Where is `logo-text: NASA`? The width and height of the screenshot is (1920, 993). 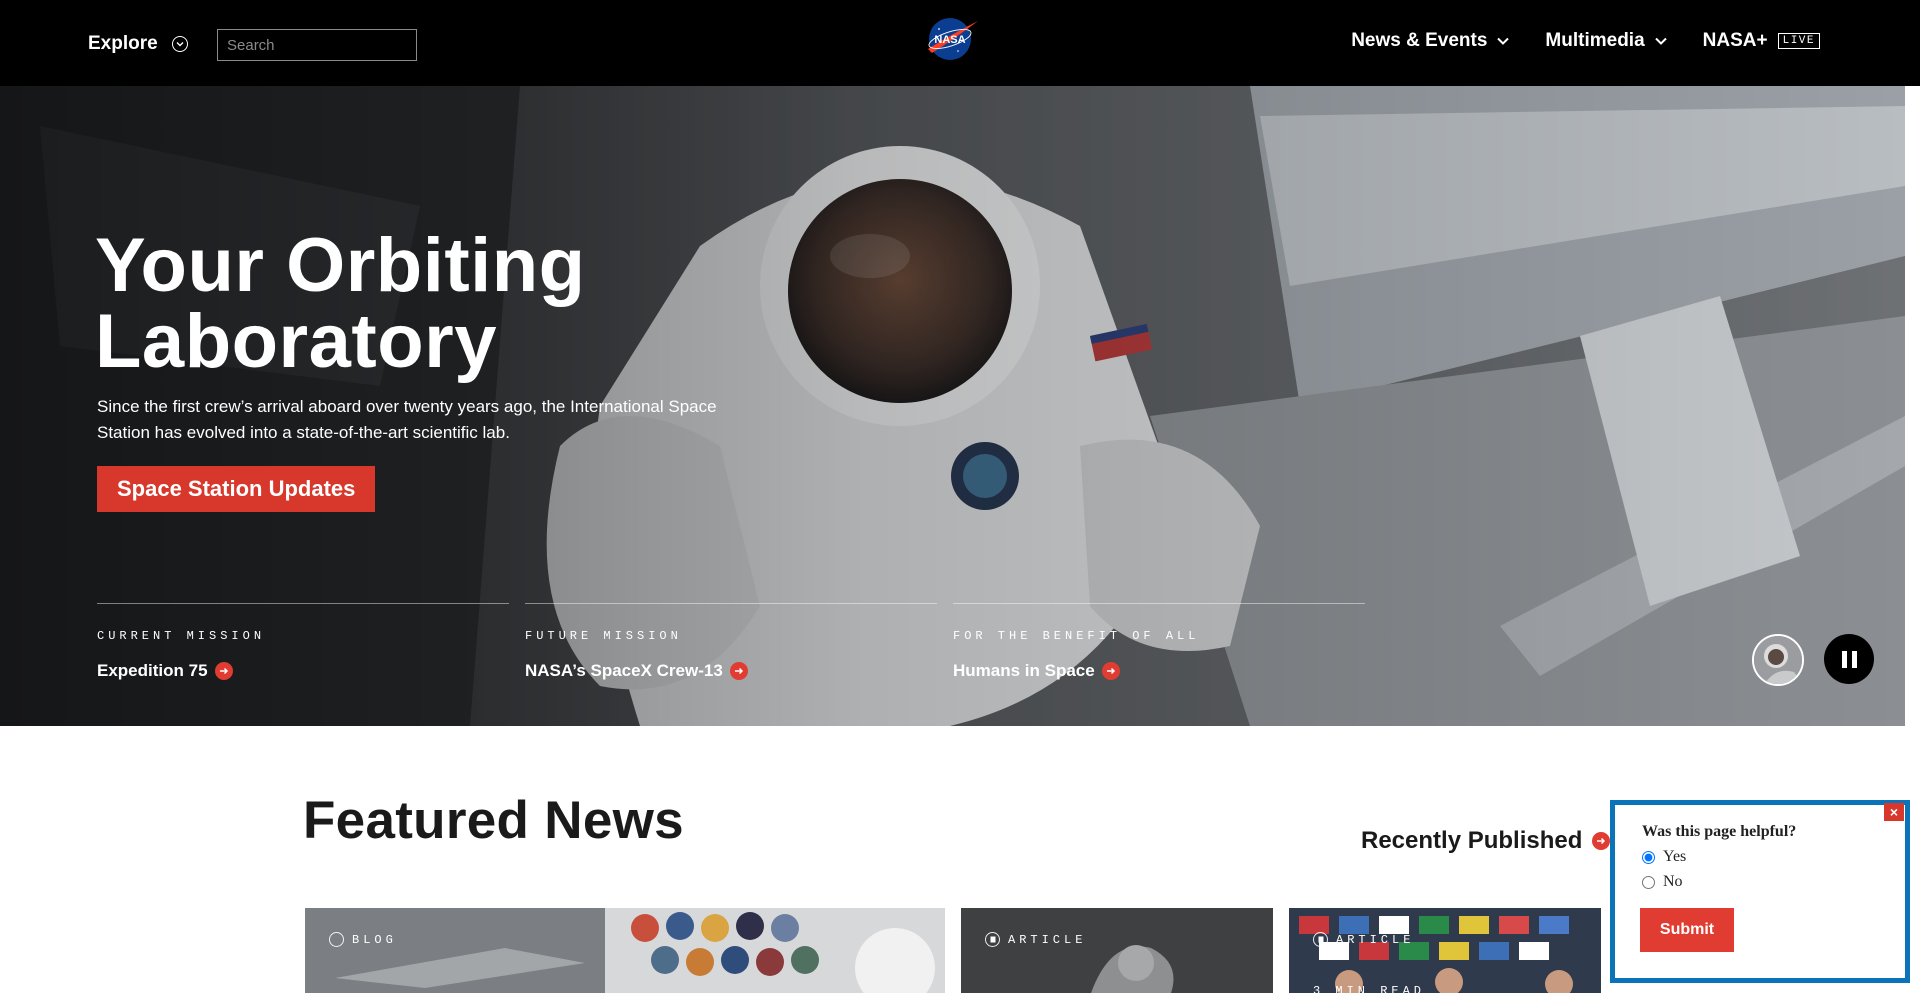 logo-text: NASA is located at coordinates (949, 40).